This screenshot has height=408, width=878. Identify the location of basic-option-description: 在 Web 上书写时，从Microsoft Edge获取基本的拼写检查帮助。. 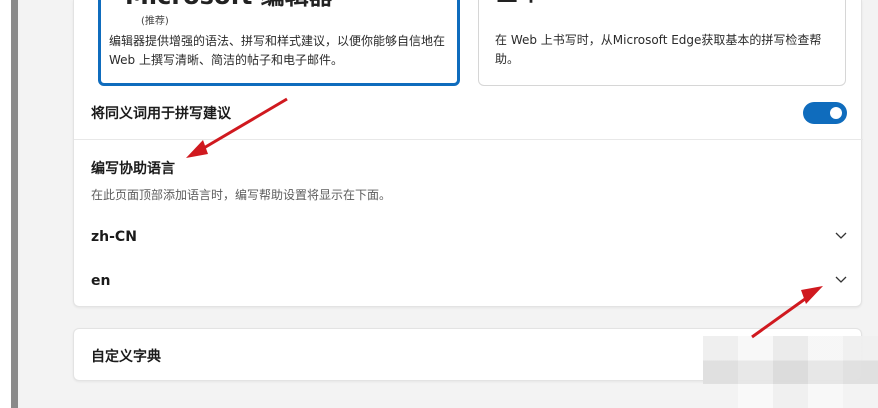
(658, 49).